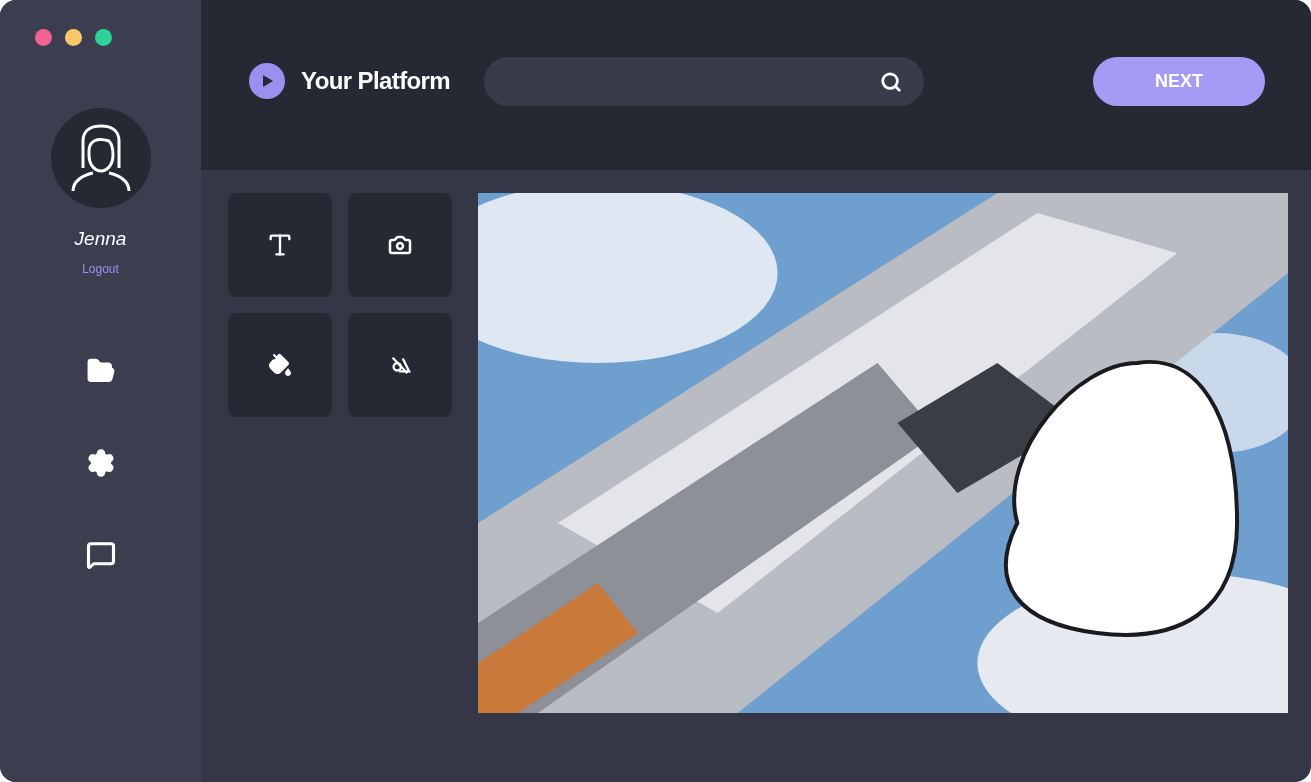  Describe the element at coordinates (891, 81) in the screenshot. I see `search-icon` at that location.